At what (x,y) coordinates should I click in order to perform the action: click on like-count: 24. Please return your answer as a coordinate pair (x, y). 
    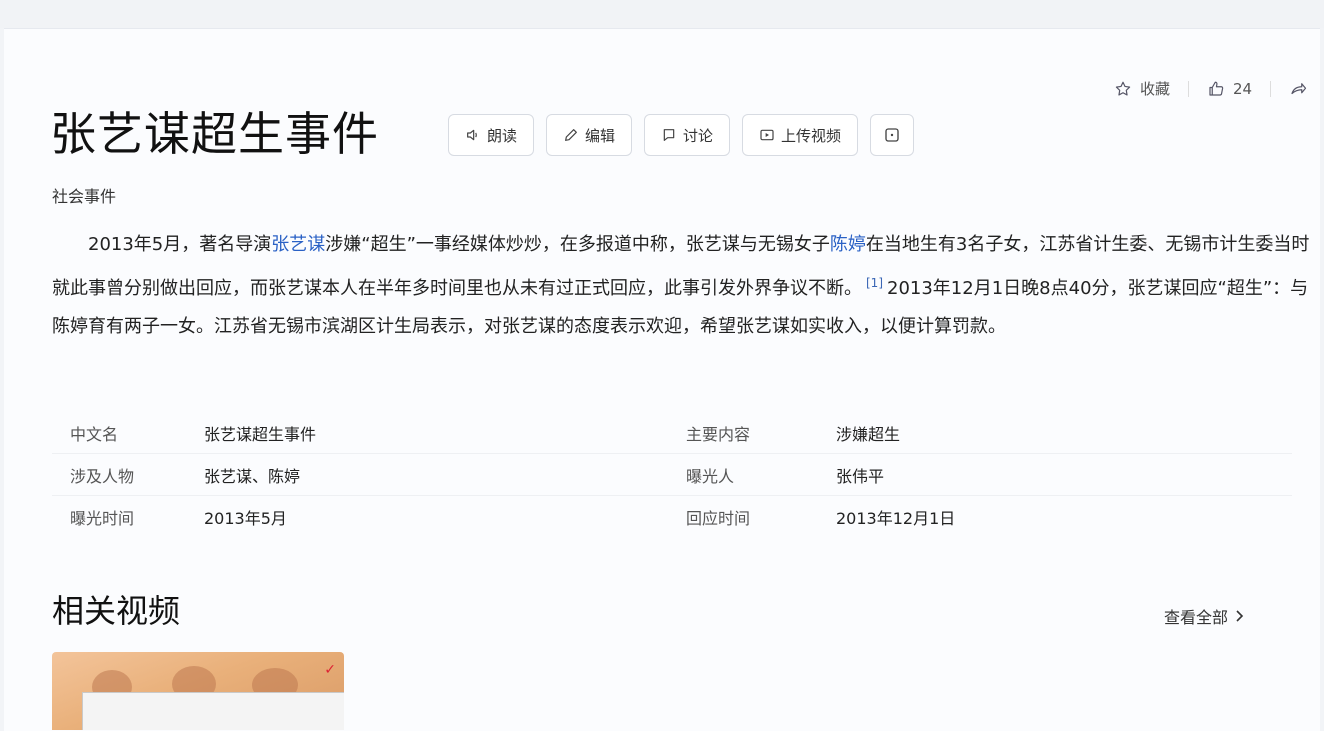
    Looking at the image, I should click on (1243, 88).